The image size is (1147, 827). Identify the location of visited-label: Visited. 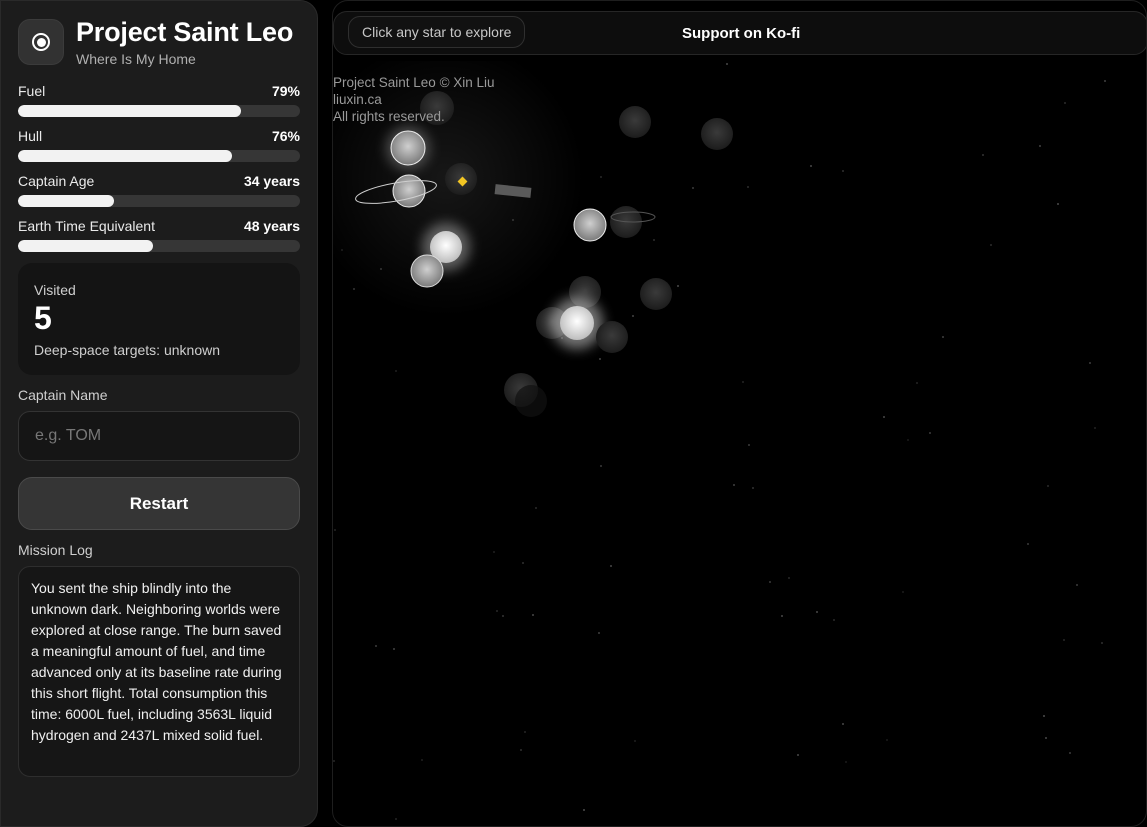
(55, 290).